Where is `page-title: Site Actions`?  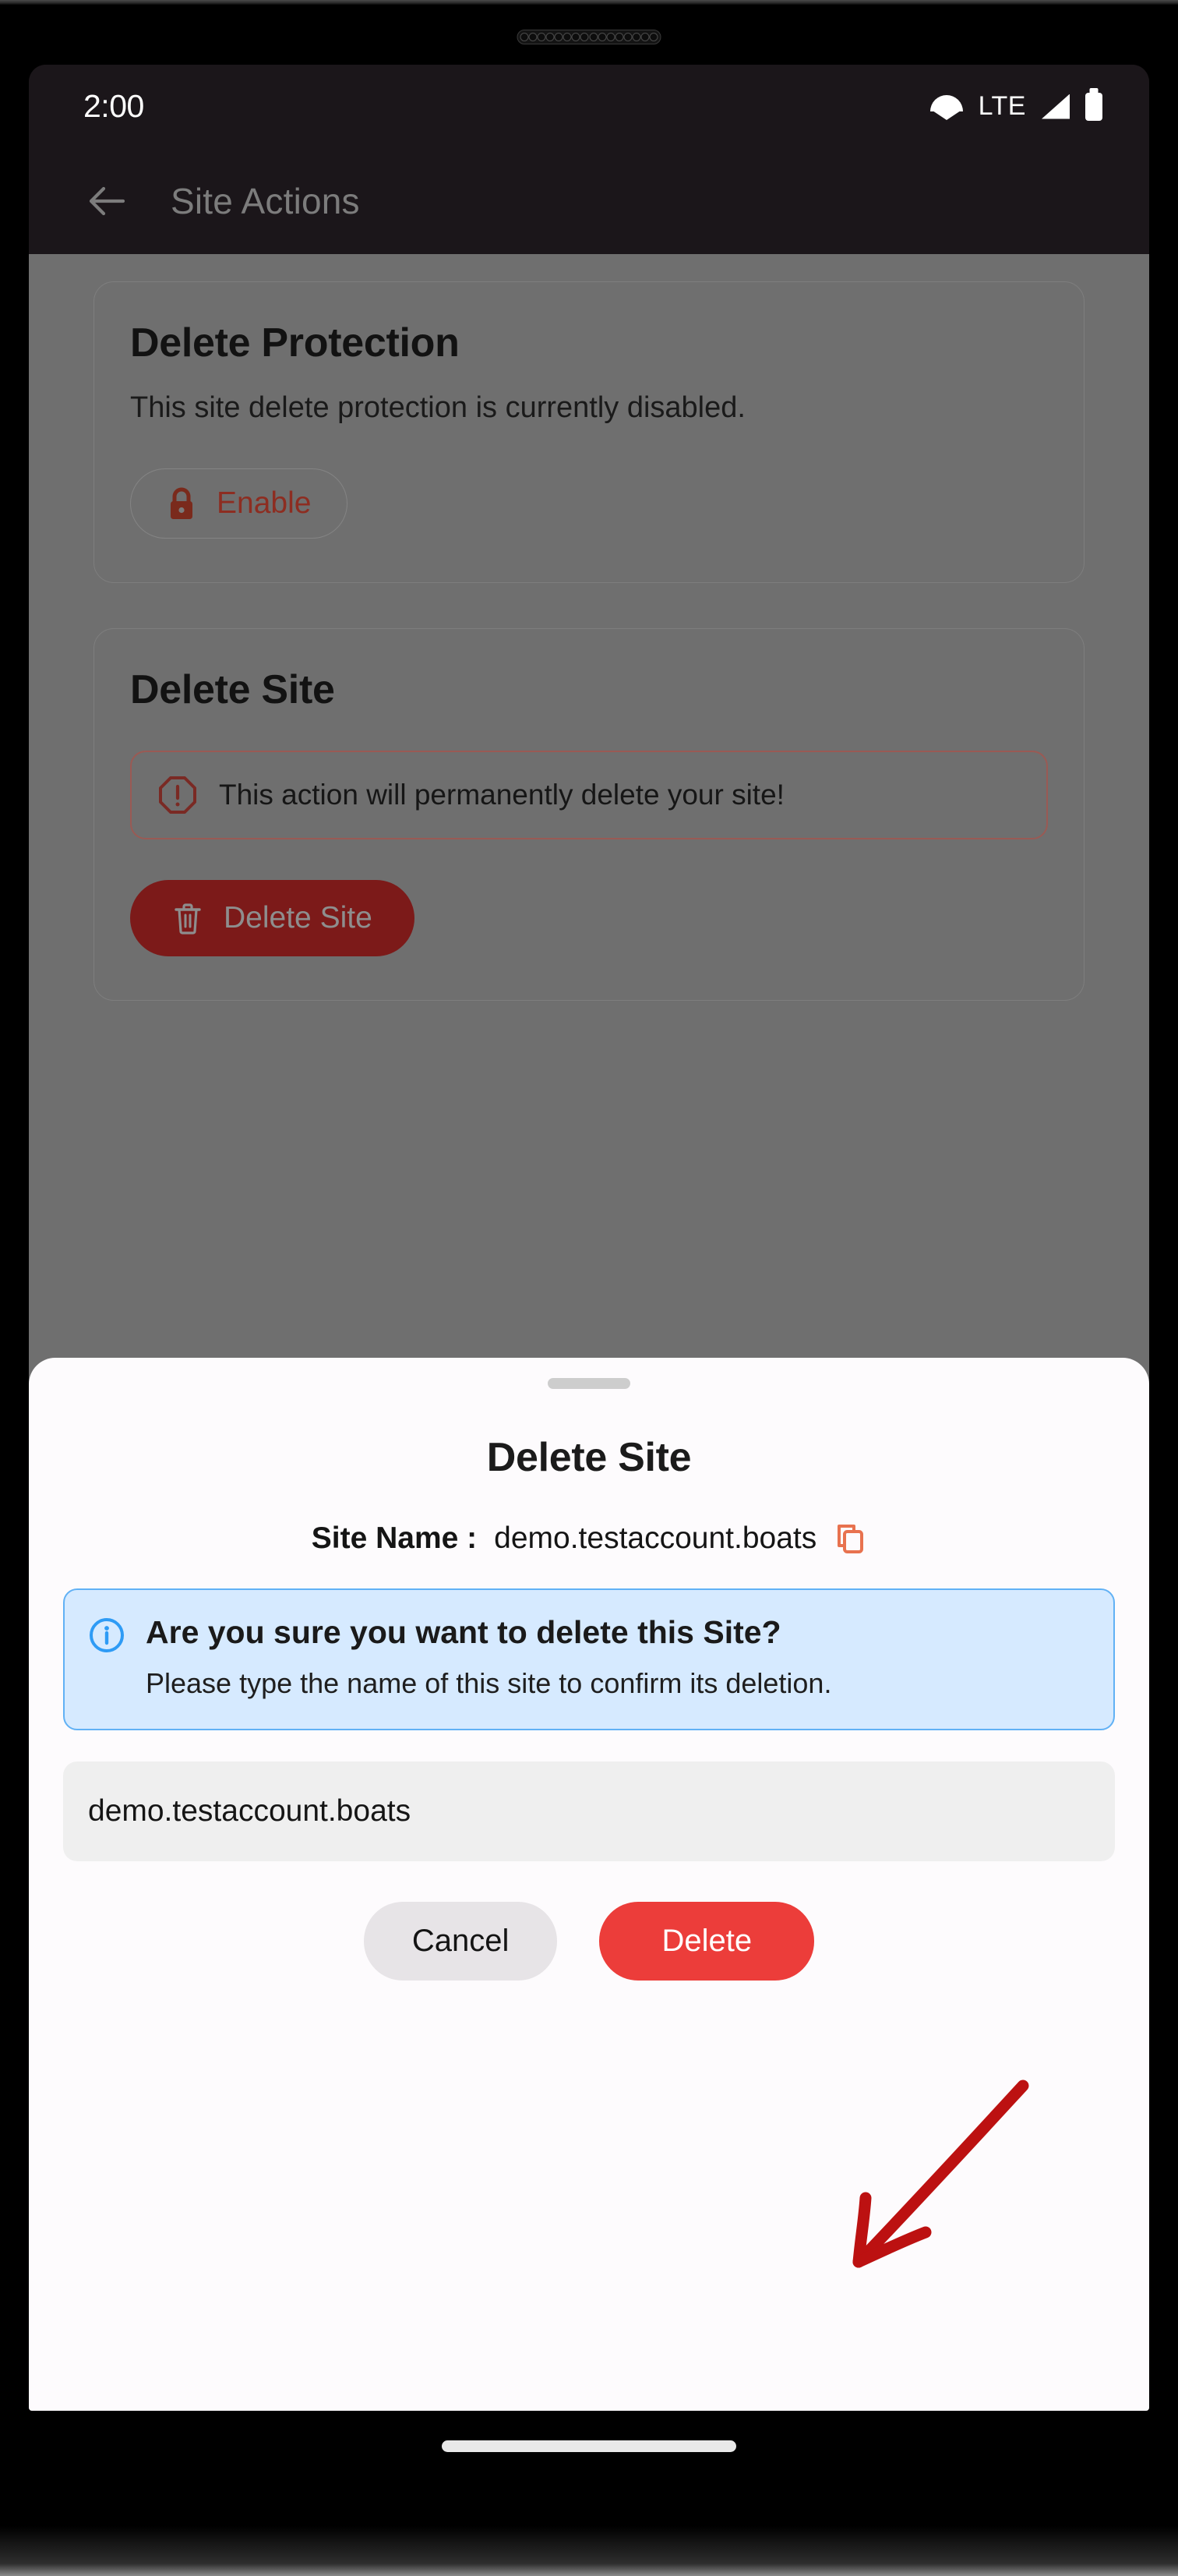 page-title: Site Actions is located at coordinates (265, 201).